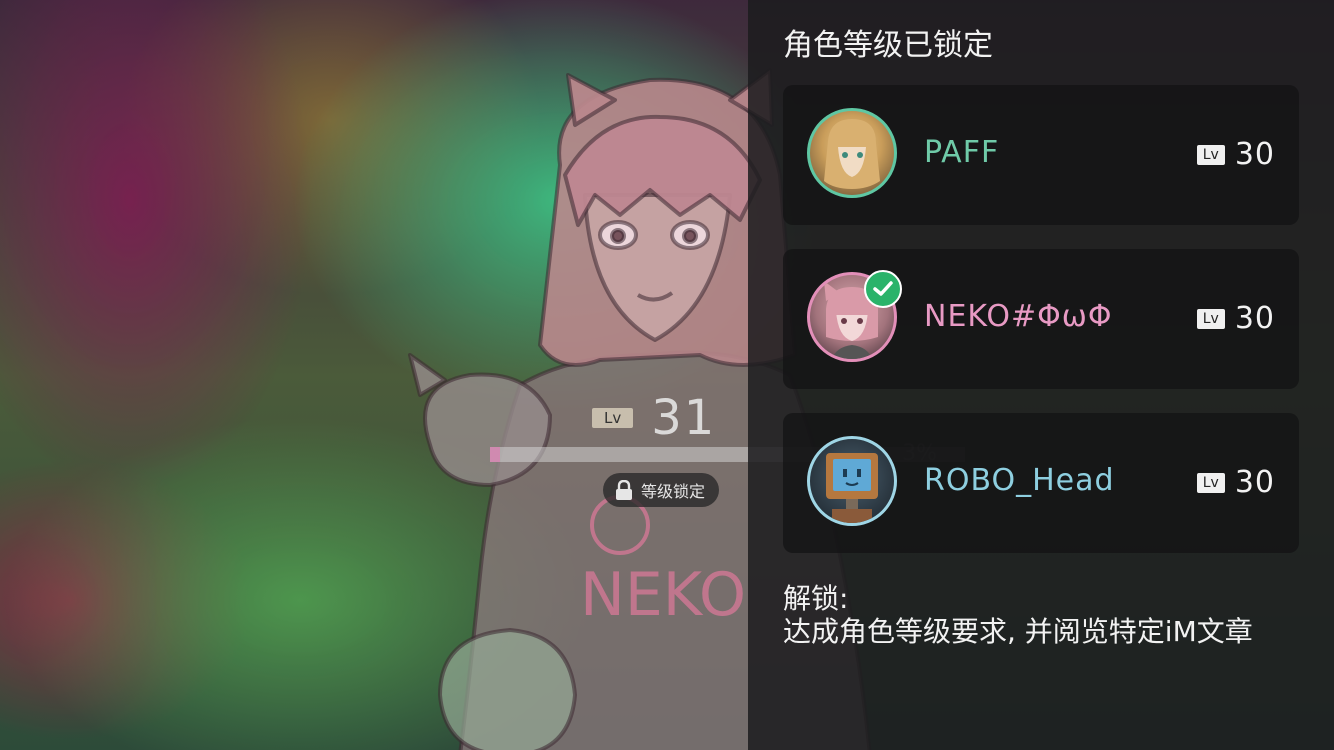 The height and width of the screenshot is (750, 1334). Describe the element at coordinates (1041, 155) in the screenshot. I see `character-card-paff: PAFF Lv 30` at that location.